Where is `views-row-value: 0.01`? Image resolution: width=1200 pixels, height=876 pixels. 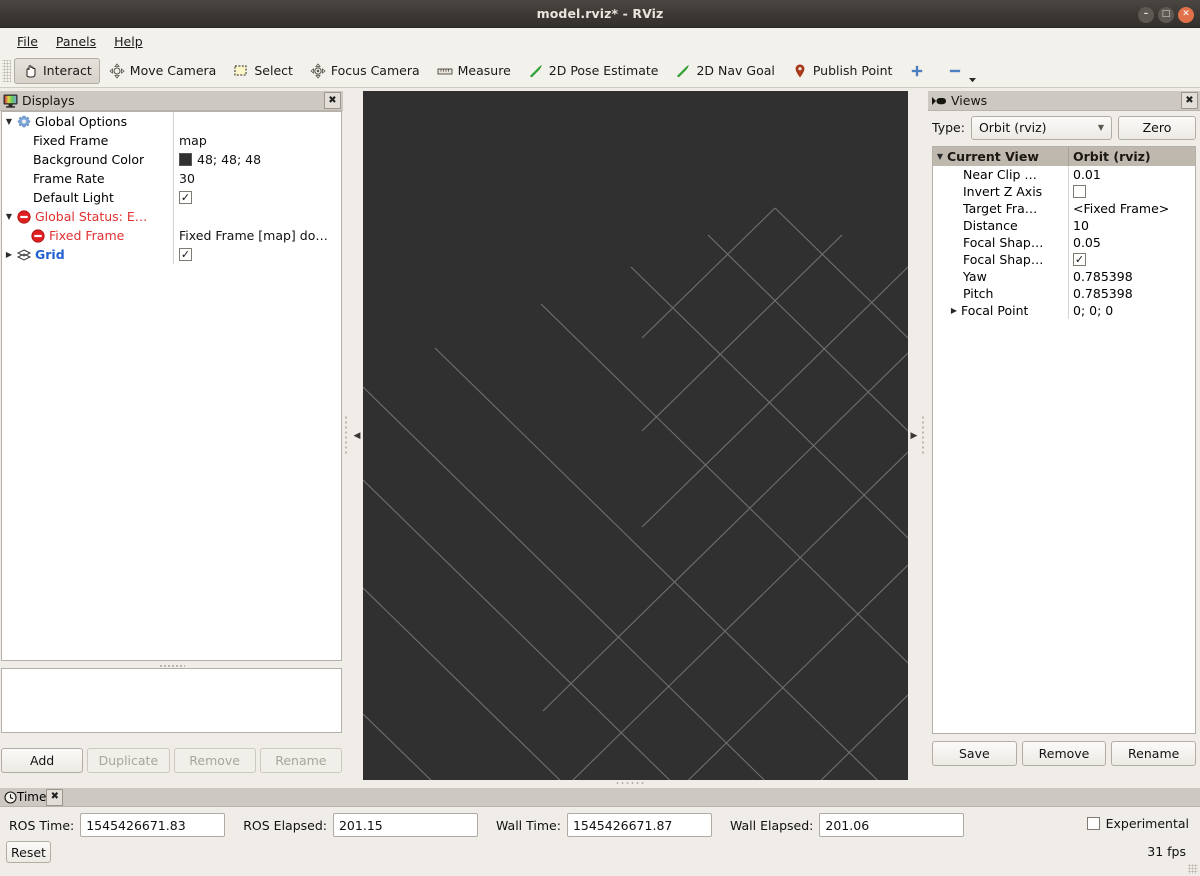
views-row-value: 0.01 is located at coordinates (1131, 174).